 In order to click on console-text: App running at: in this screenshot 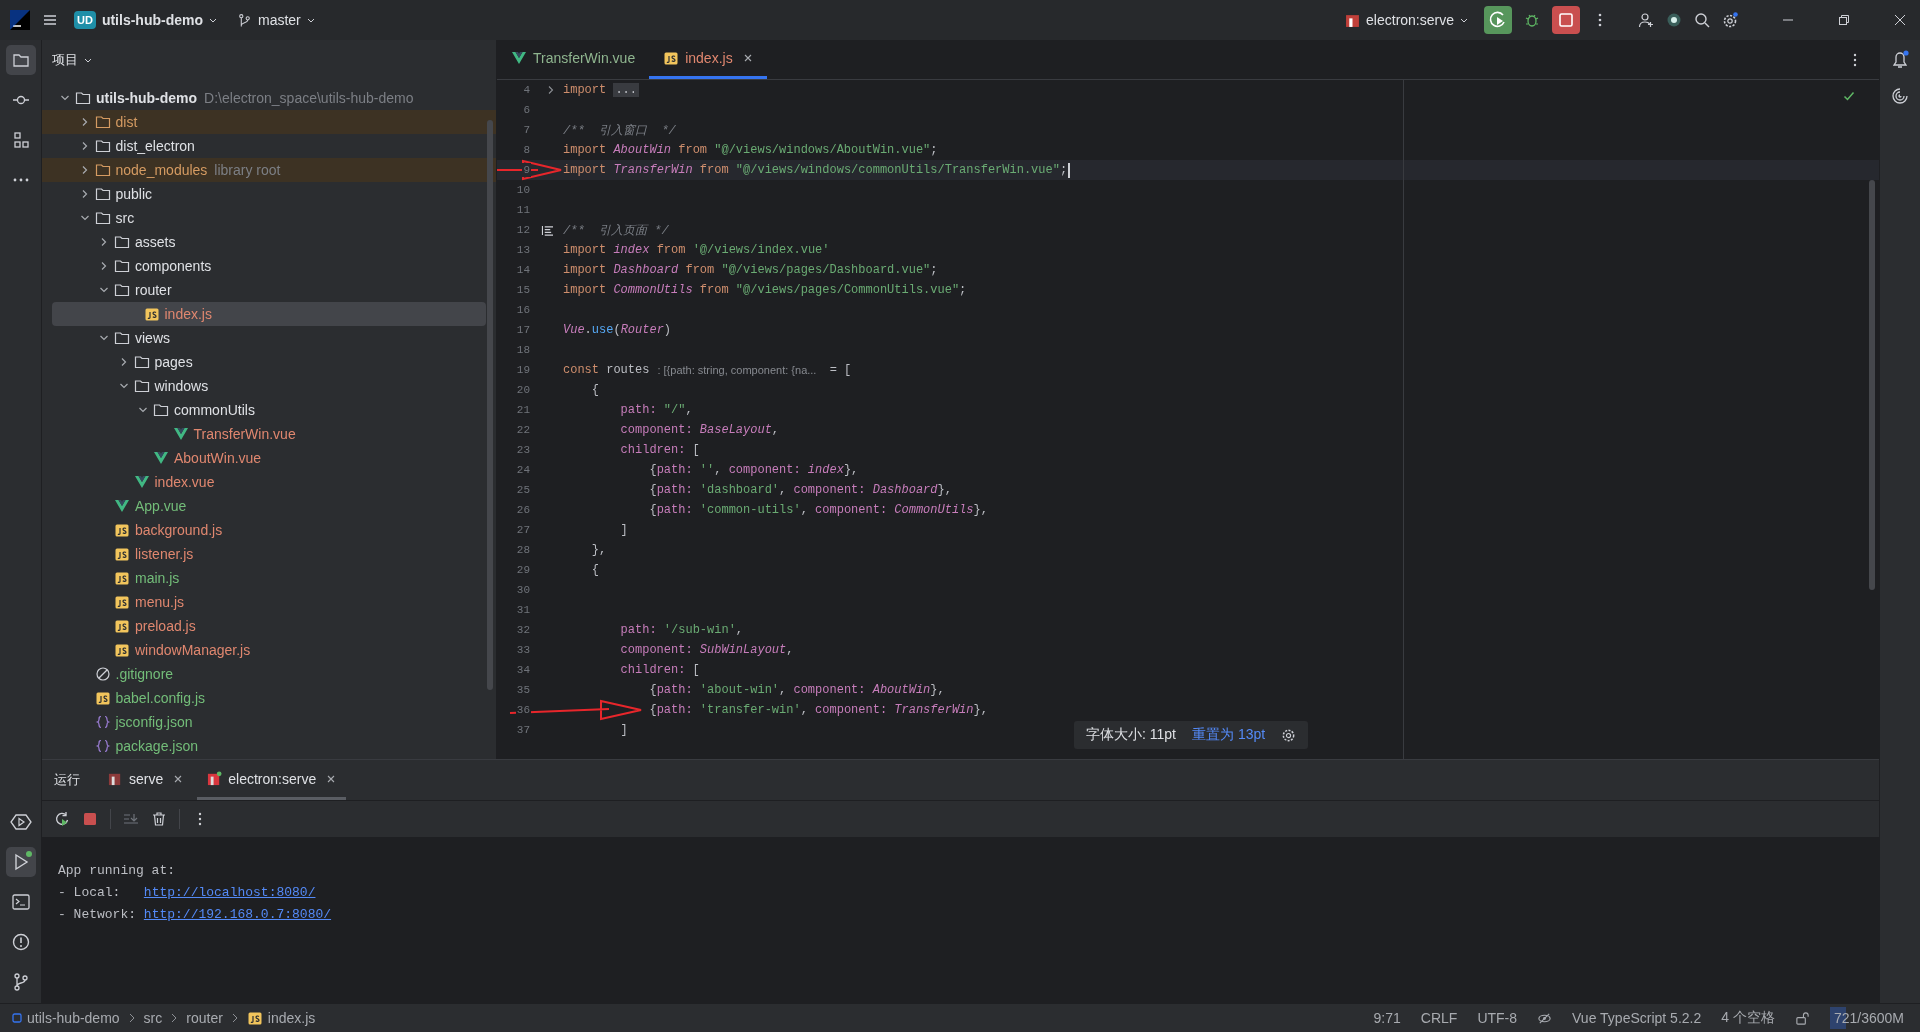, I will do `click(117, 870)`.